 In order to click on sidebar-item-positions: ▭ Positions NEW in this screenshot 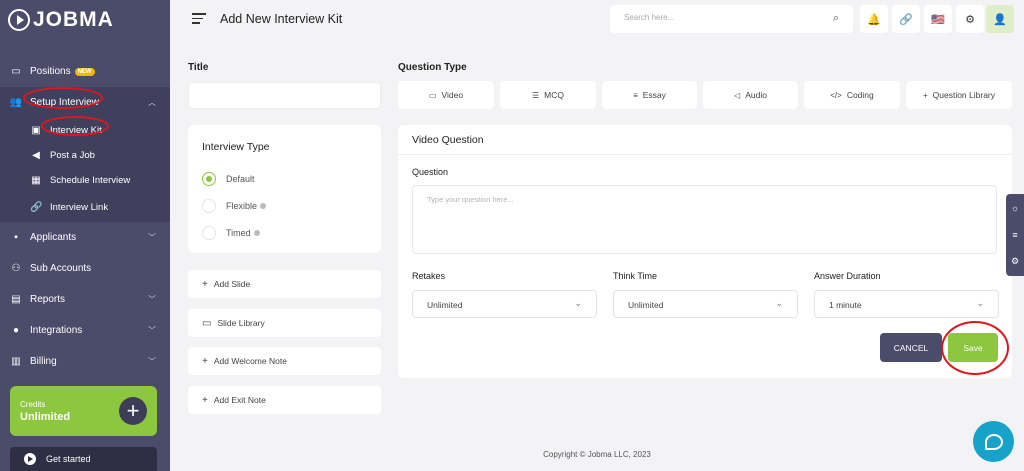, I will do `click(85, 71)`.